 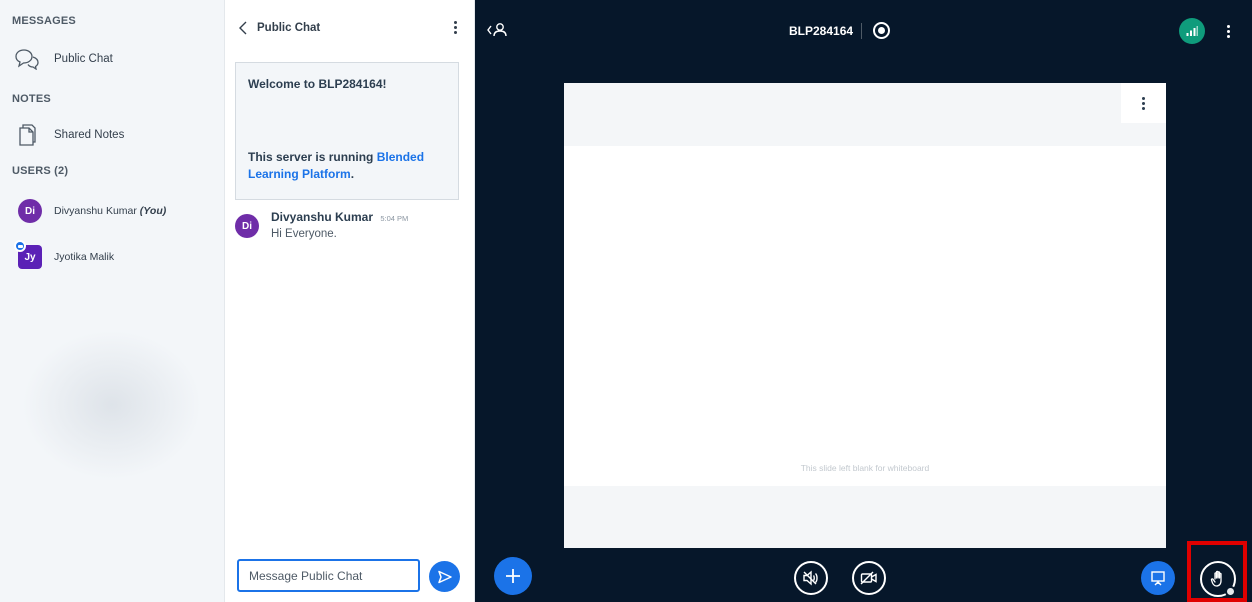 I want to click on user-list-item: Di Divyanshu Kumar (You), so click(x=113, y=211).